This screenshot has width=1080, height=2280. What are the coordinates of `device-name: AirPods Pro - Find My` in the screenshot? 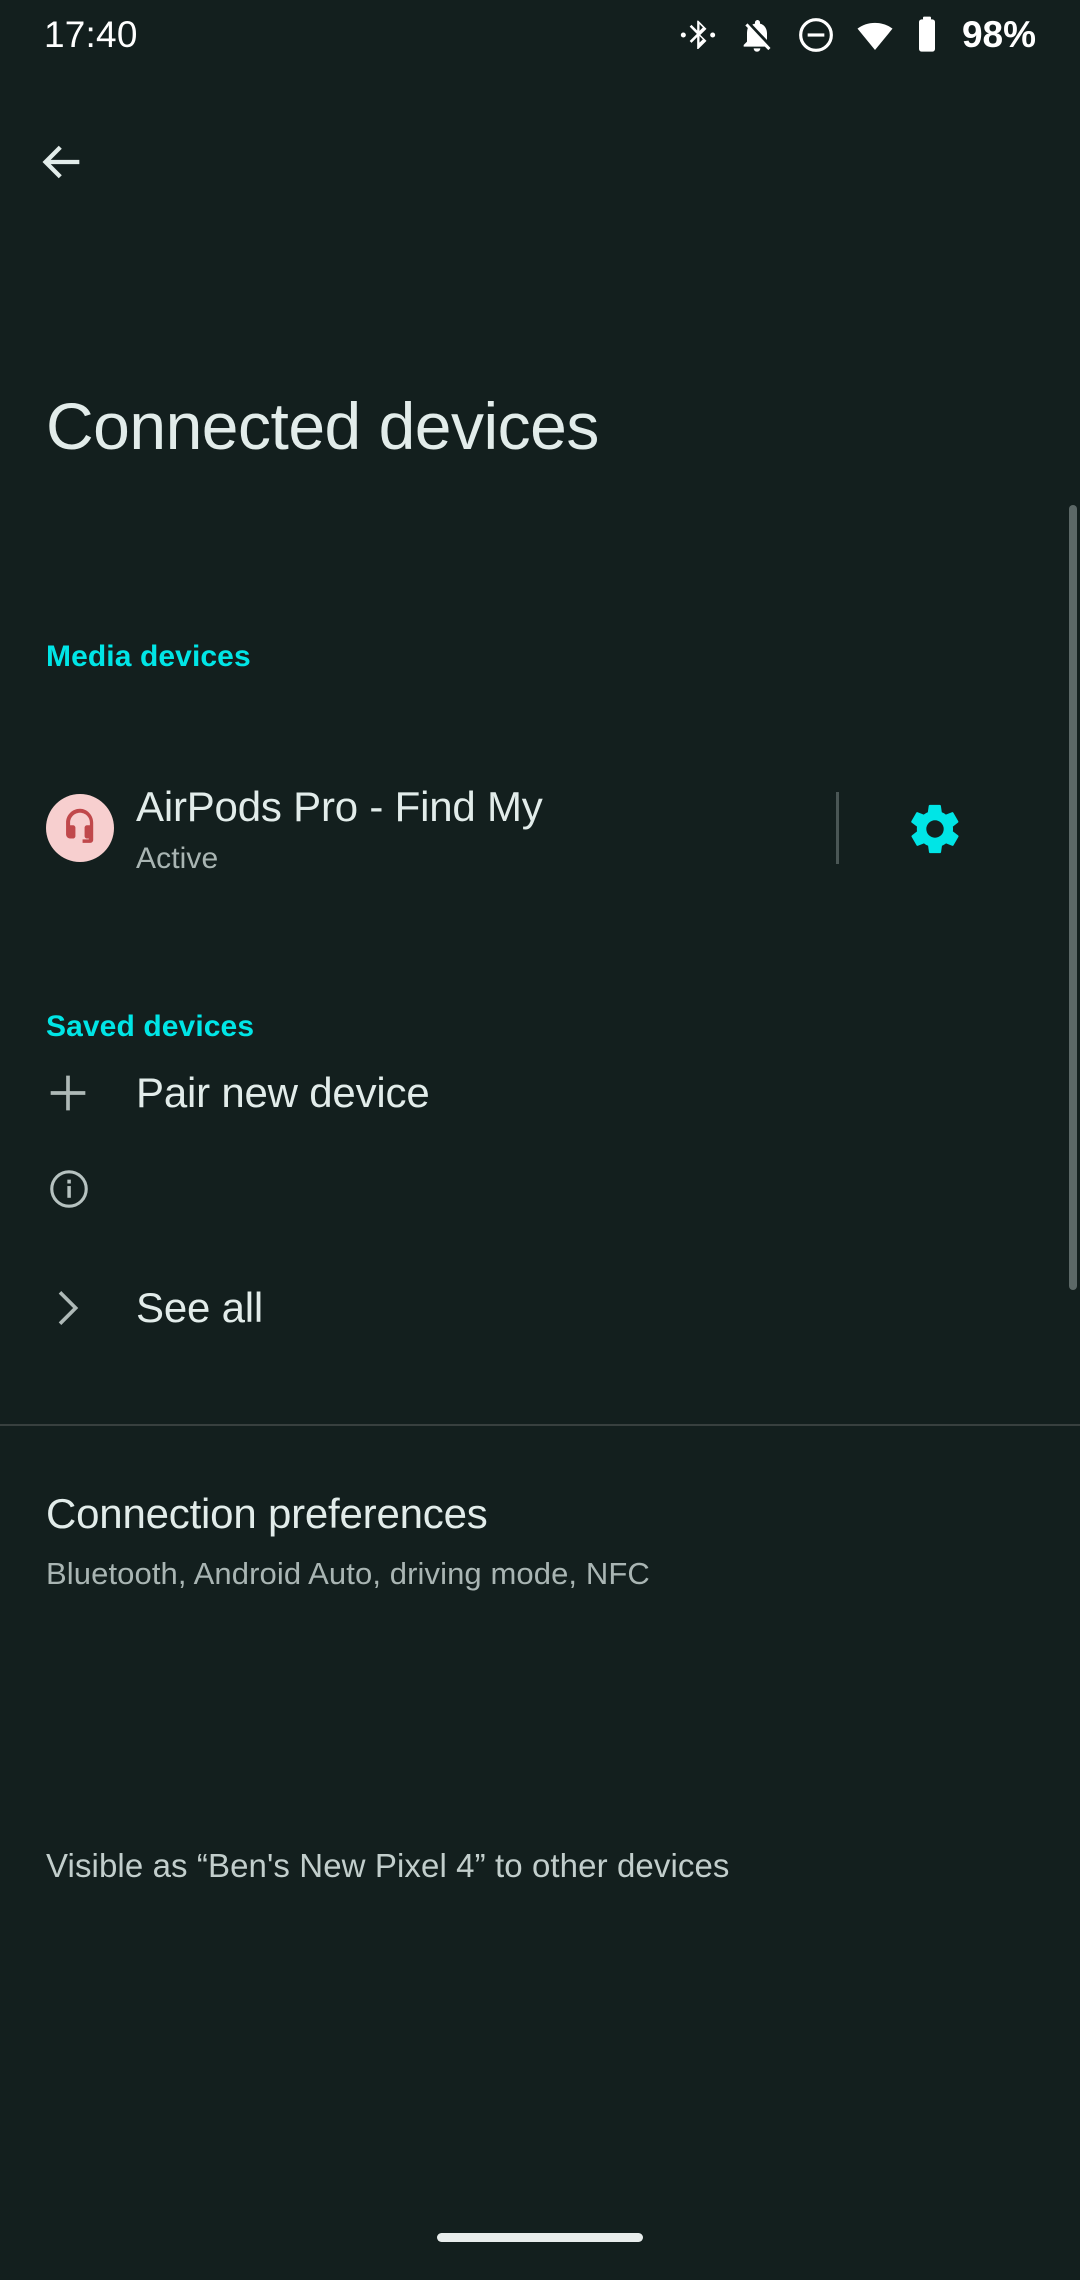 It's located at (339, 806).